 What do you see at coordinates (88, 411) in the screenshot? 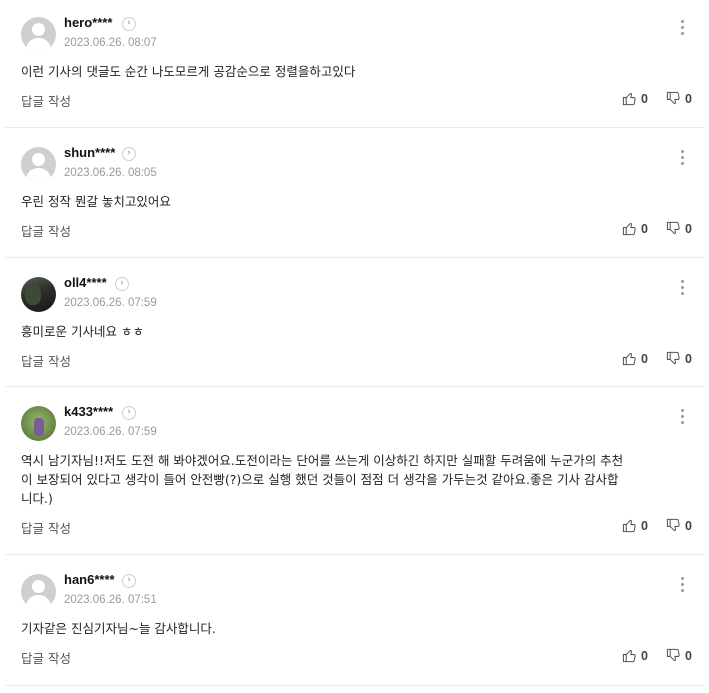
I see `comment-nickname: k433****` at bounding box center [88, 411].